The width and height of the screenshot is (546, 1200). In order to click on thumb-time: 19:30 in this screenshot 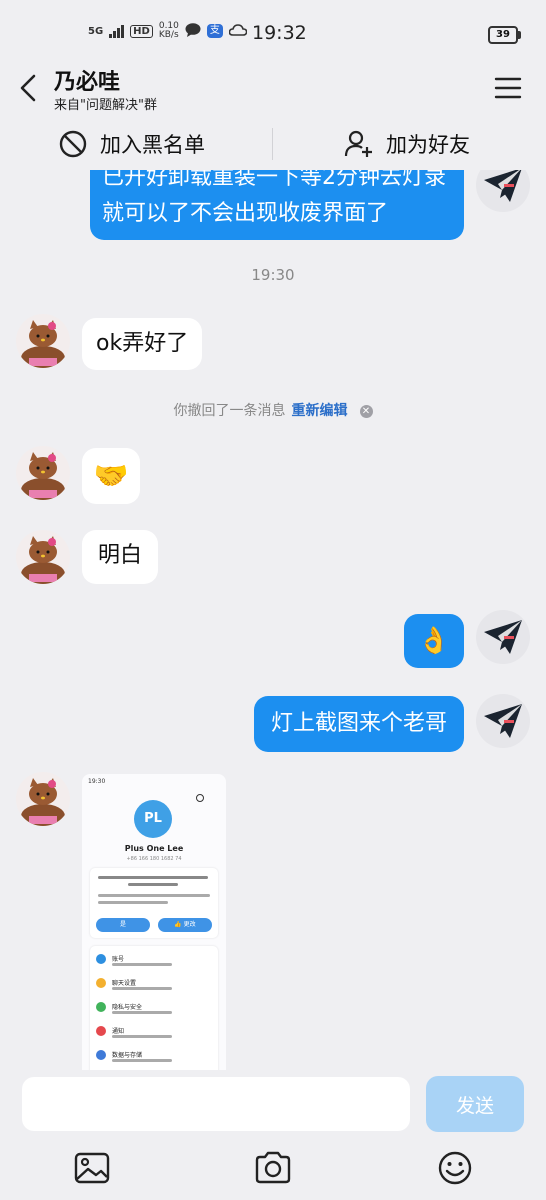, I will do `click(97, 781)`.